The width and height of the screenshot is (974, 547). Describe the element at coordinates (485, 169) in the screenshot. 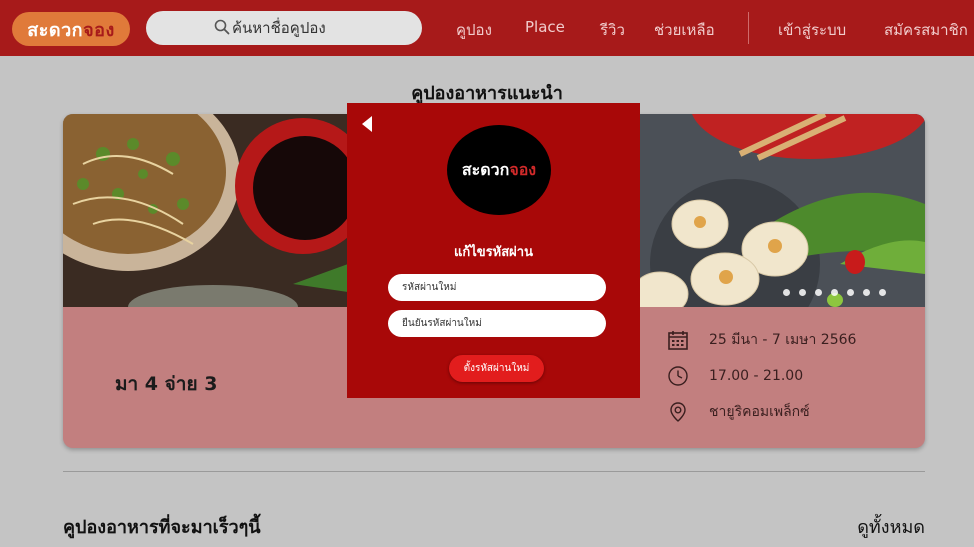

I see `modal-logo-main: สะดวก` at that location.